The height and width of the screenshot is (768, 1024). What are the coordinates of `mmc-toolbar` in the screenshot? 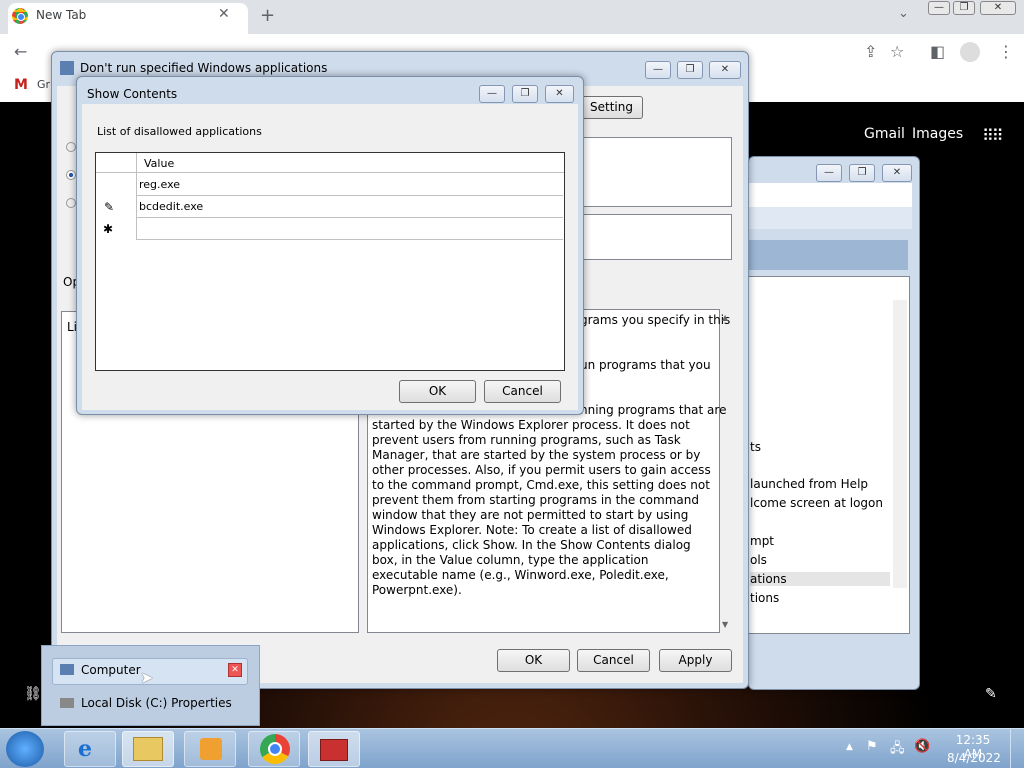 It's located at (830, 218).